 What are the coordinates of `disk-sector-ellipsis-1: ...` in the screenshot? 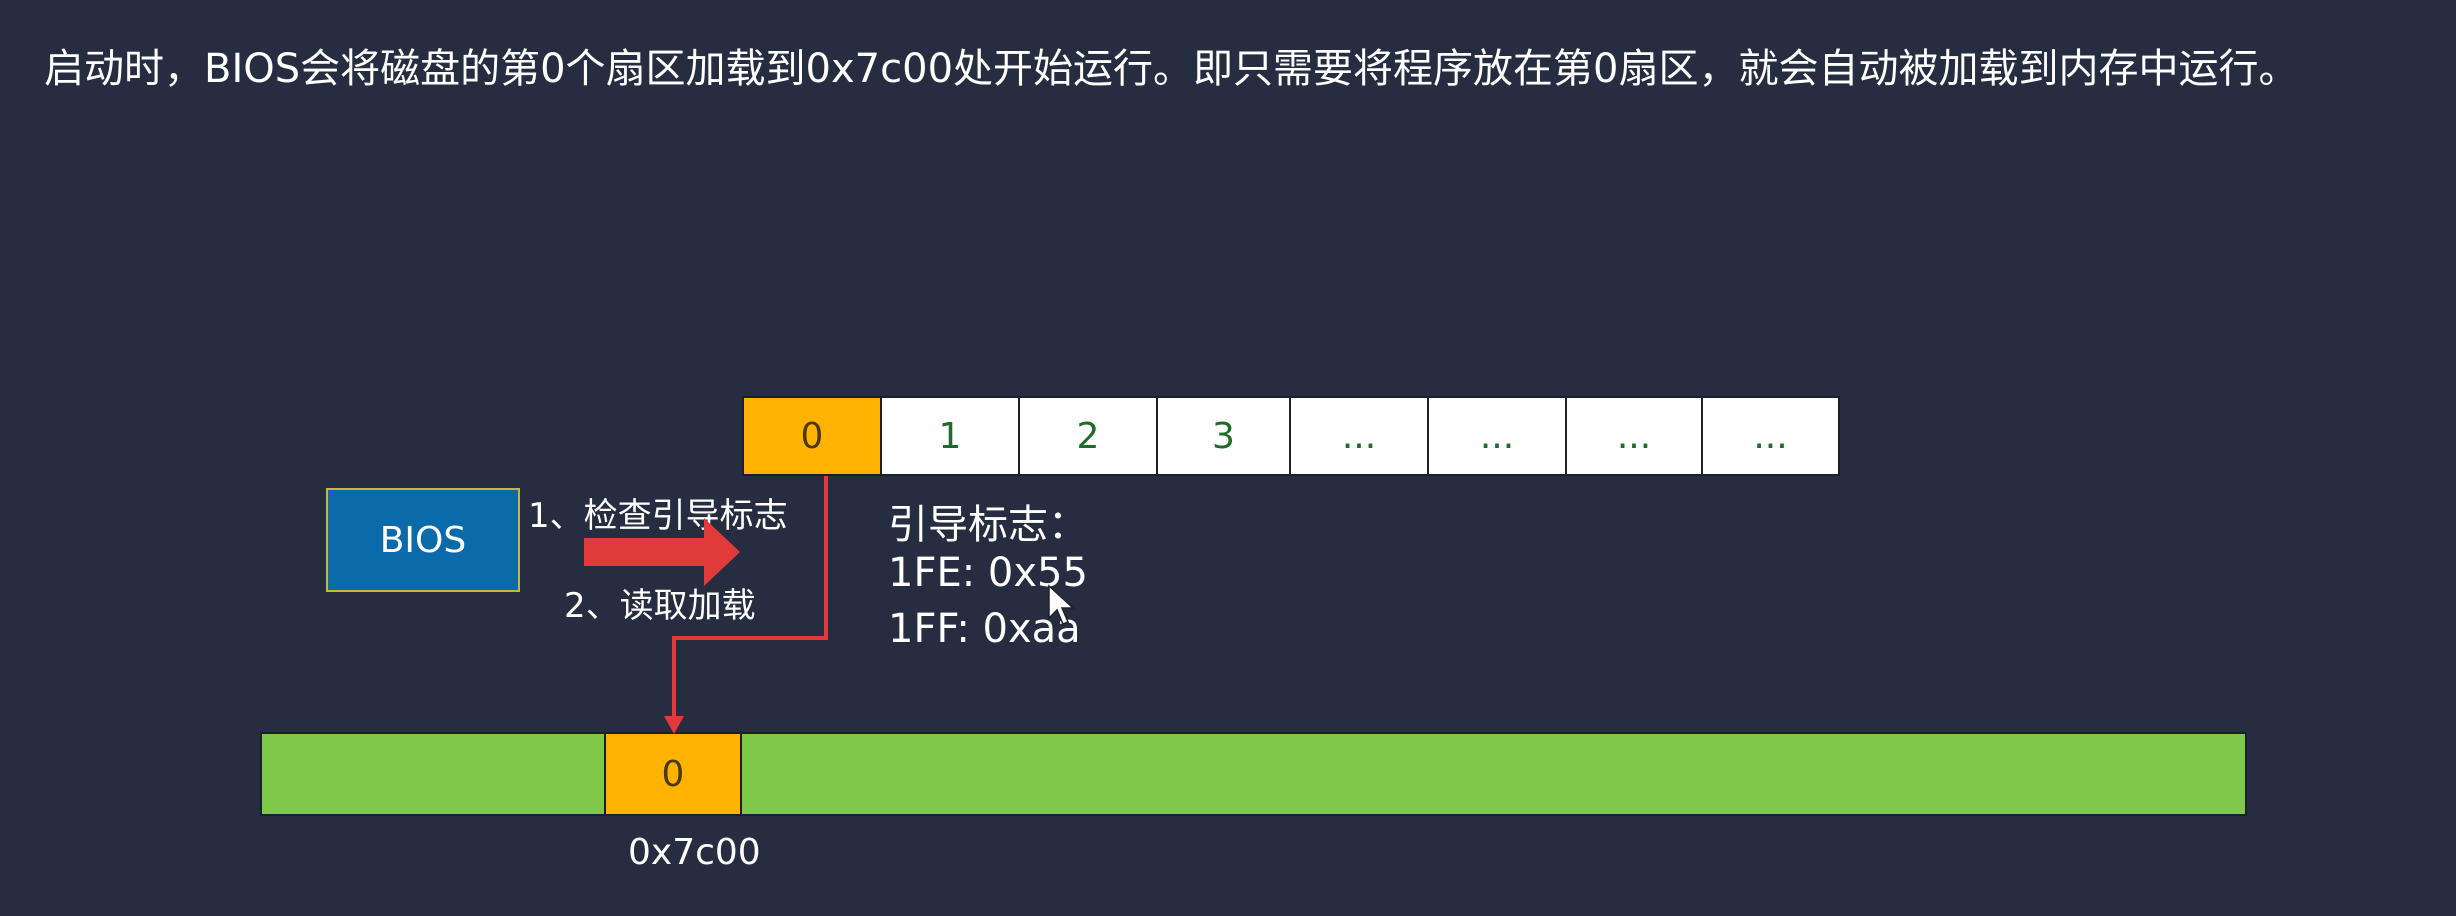 It's located at (1360, 436).